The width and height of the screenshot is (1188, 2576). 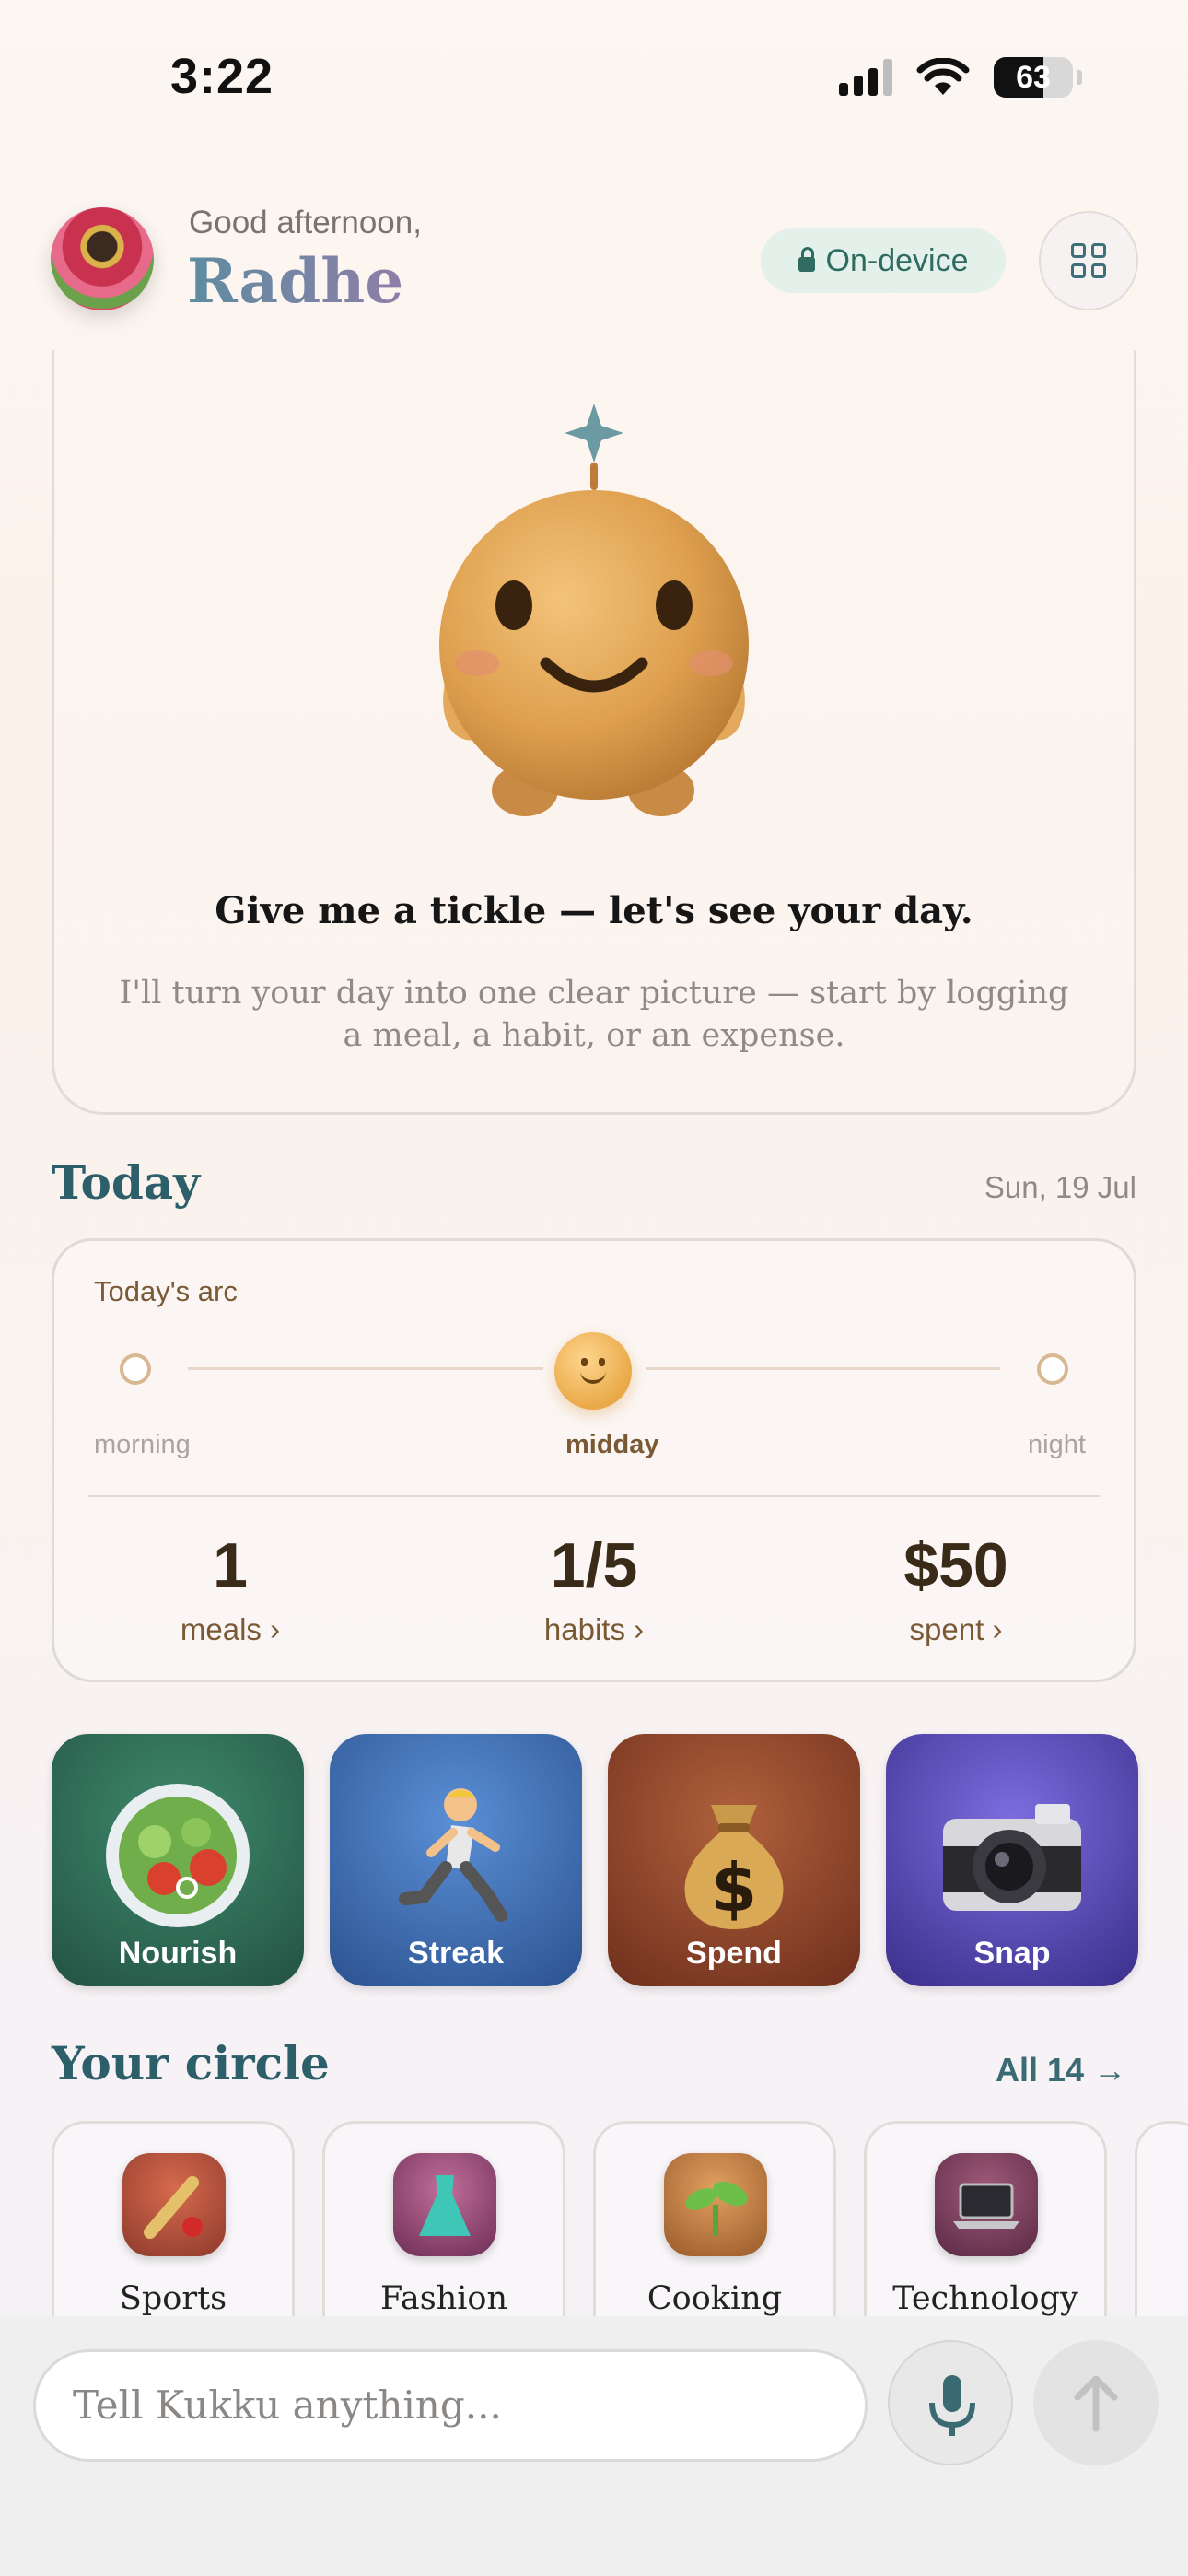 What do you see at coordinates (295, 281) in the screenshot?
I see `user-name: Radhe` at bounding box center [295, 281].